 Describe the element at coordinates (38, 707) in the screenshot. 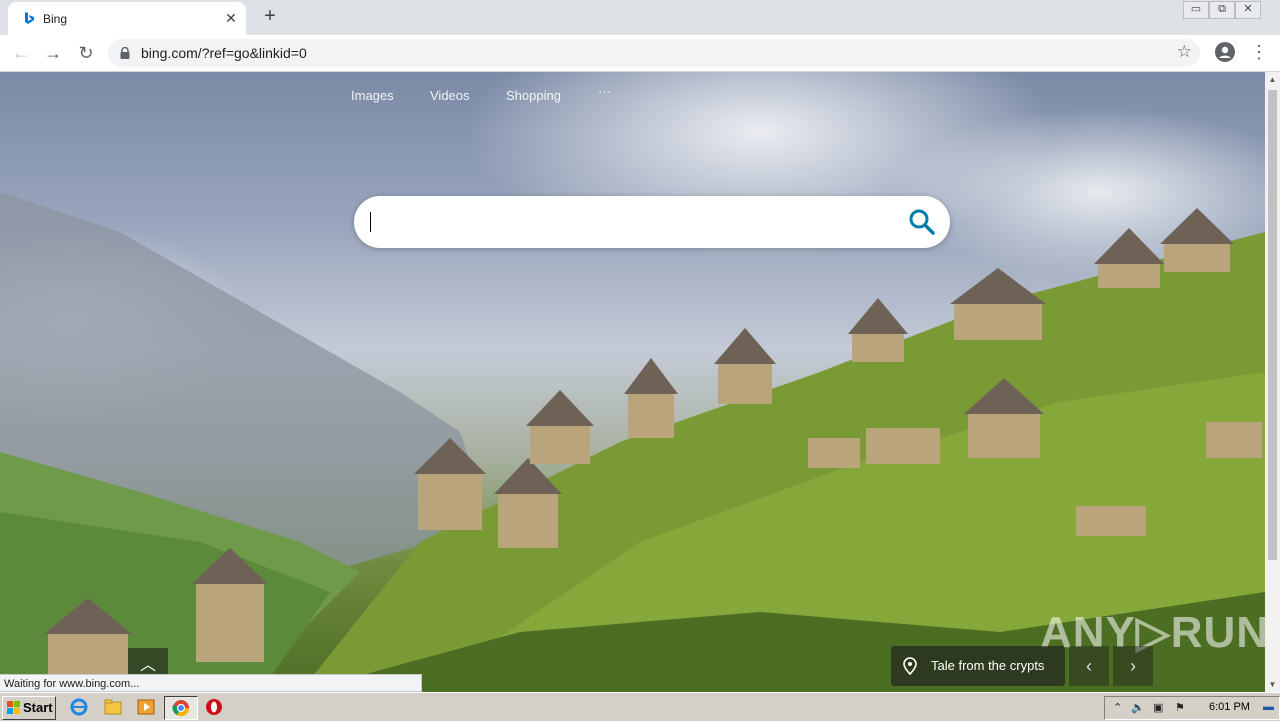

I see `start-label: Start` at that location.